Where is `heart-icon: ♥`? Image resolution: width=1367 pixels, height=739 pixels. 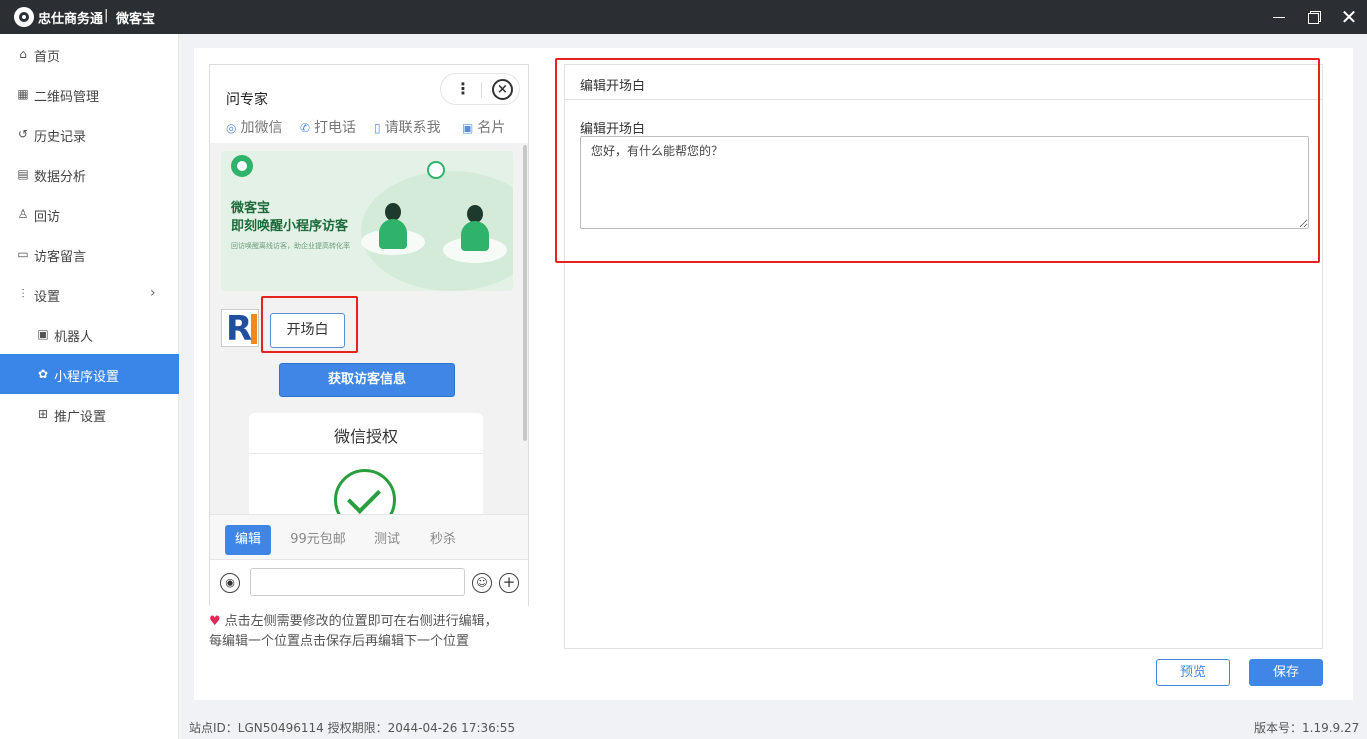 heart-icon: ♥ is located at coordinates (215, 621).